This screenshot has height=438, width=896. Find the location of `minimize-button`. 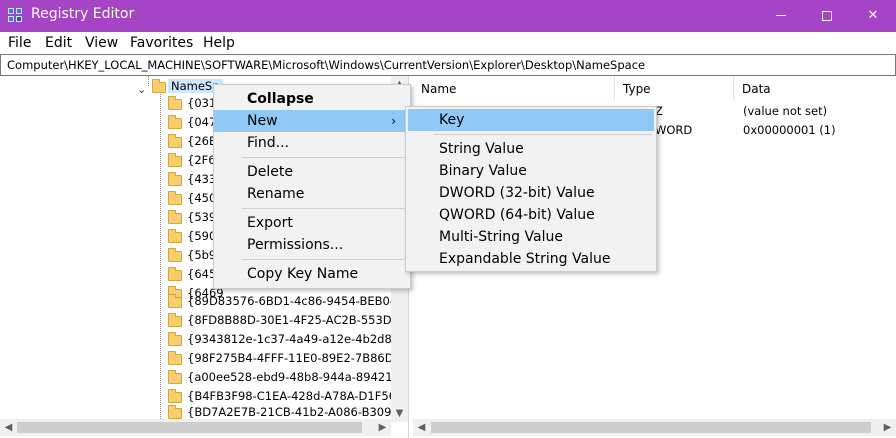

minimize-button is located at coordinates (781, 16).